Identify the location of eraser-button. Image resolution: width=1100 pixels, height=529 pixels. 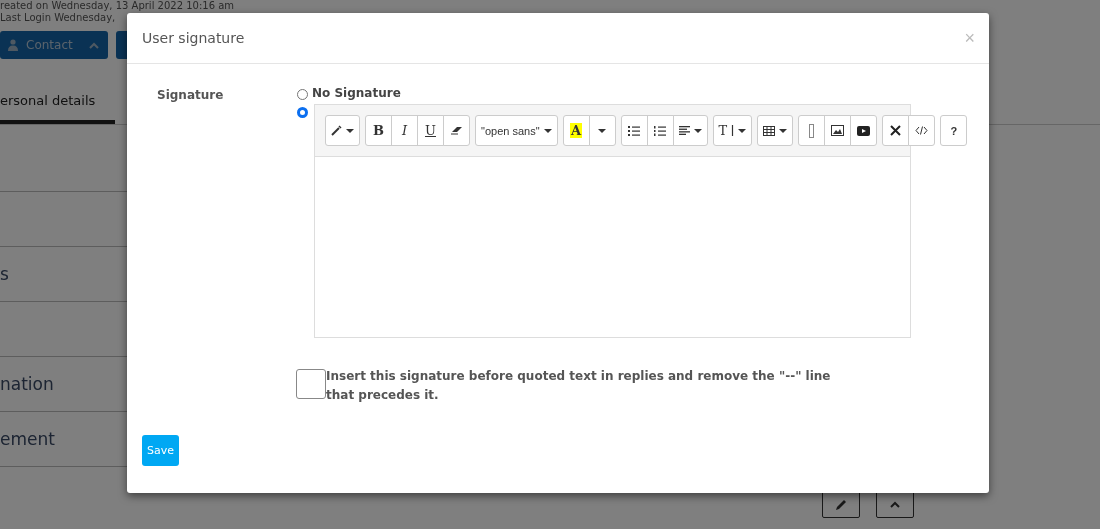
(456, 130).